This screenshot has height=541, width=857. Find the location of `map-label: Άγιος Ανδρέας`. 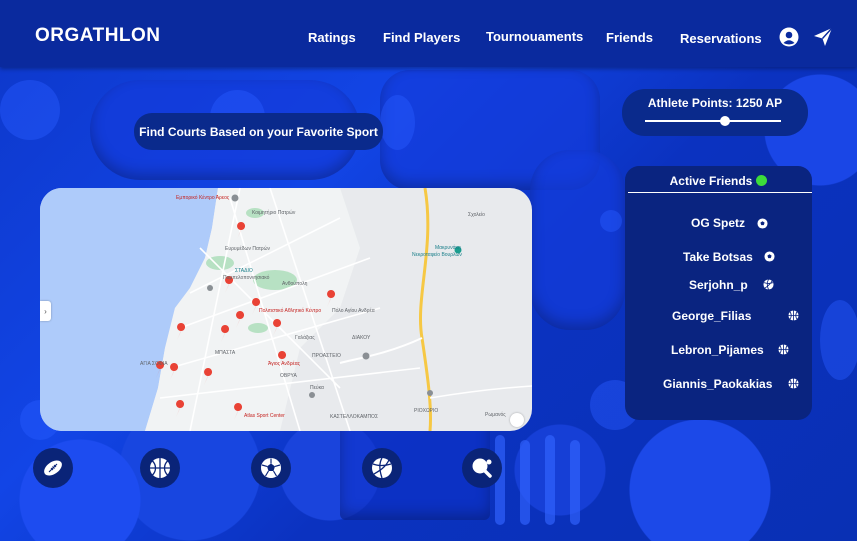

map-label: Άγιος Ανδρέας is located at coordinates (284, 364).